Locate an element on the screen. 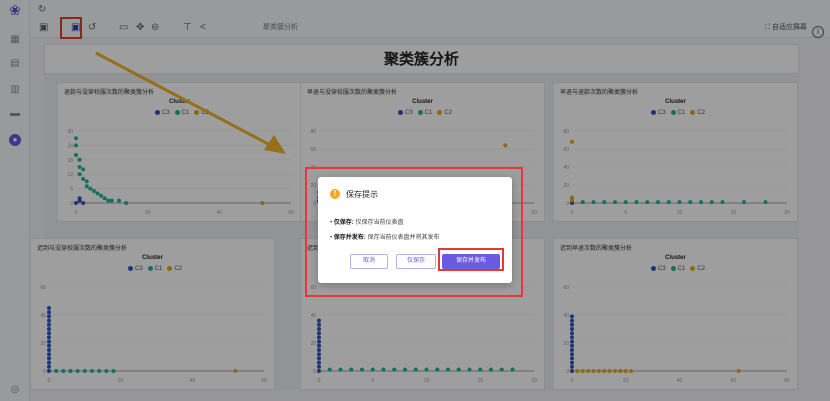 Image resolution: width=830 pixels, height=401 pixels. warning-icon: ! is located at coordinates (335, 194).